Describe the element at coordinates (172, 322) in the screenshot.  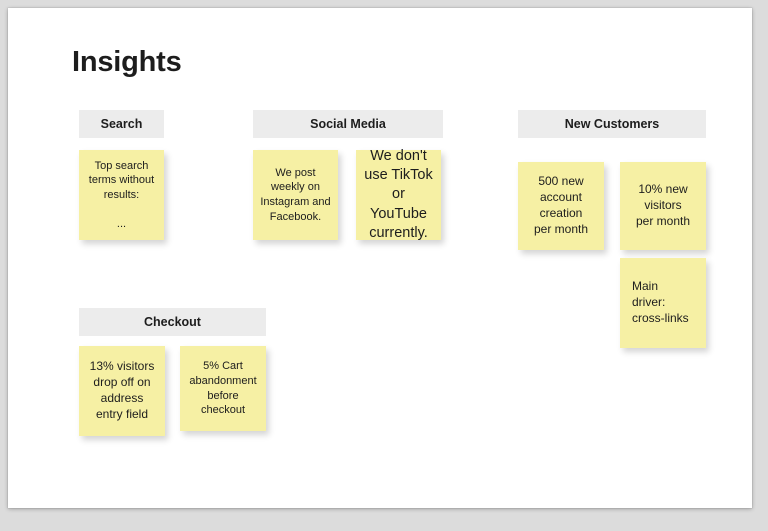
I see `section-header-checkout: Checkout` at that location.